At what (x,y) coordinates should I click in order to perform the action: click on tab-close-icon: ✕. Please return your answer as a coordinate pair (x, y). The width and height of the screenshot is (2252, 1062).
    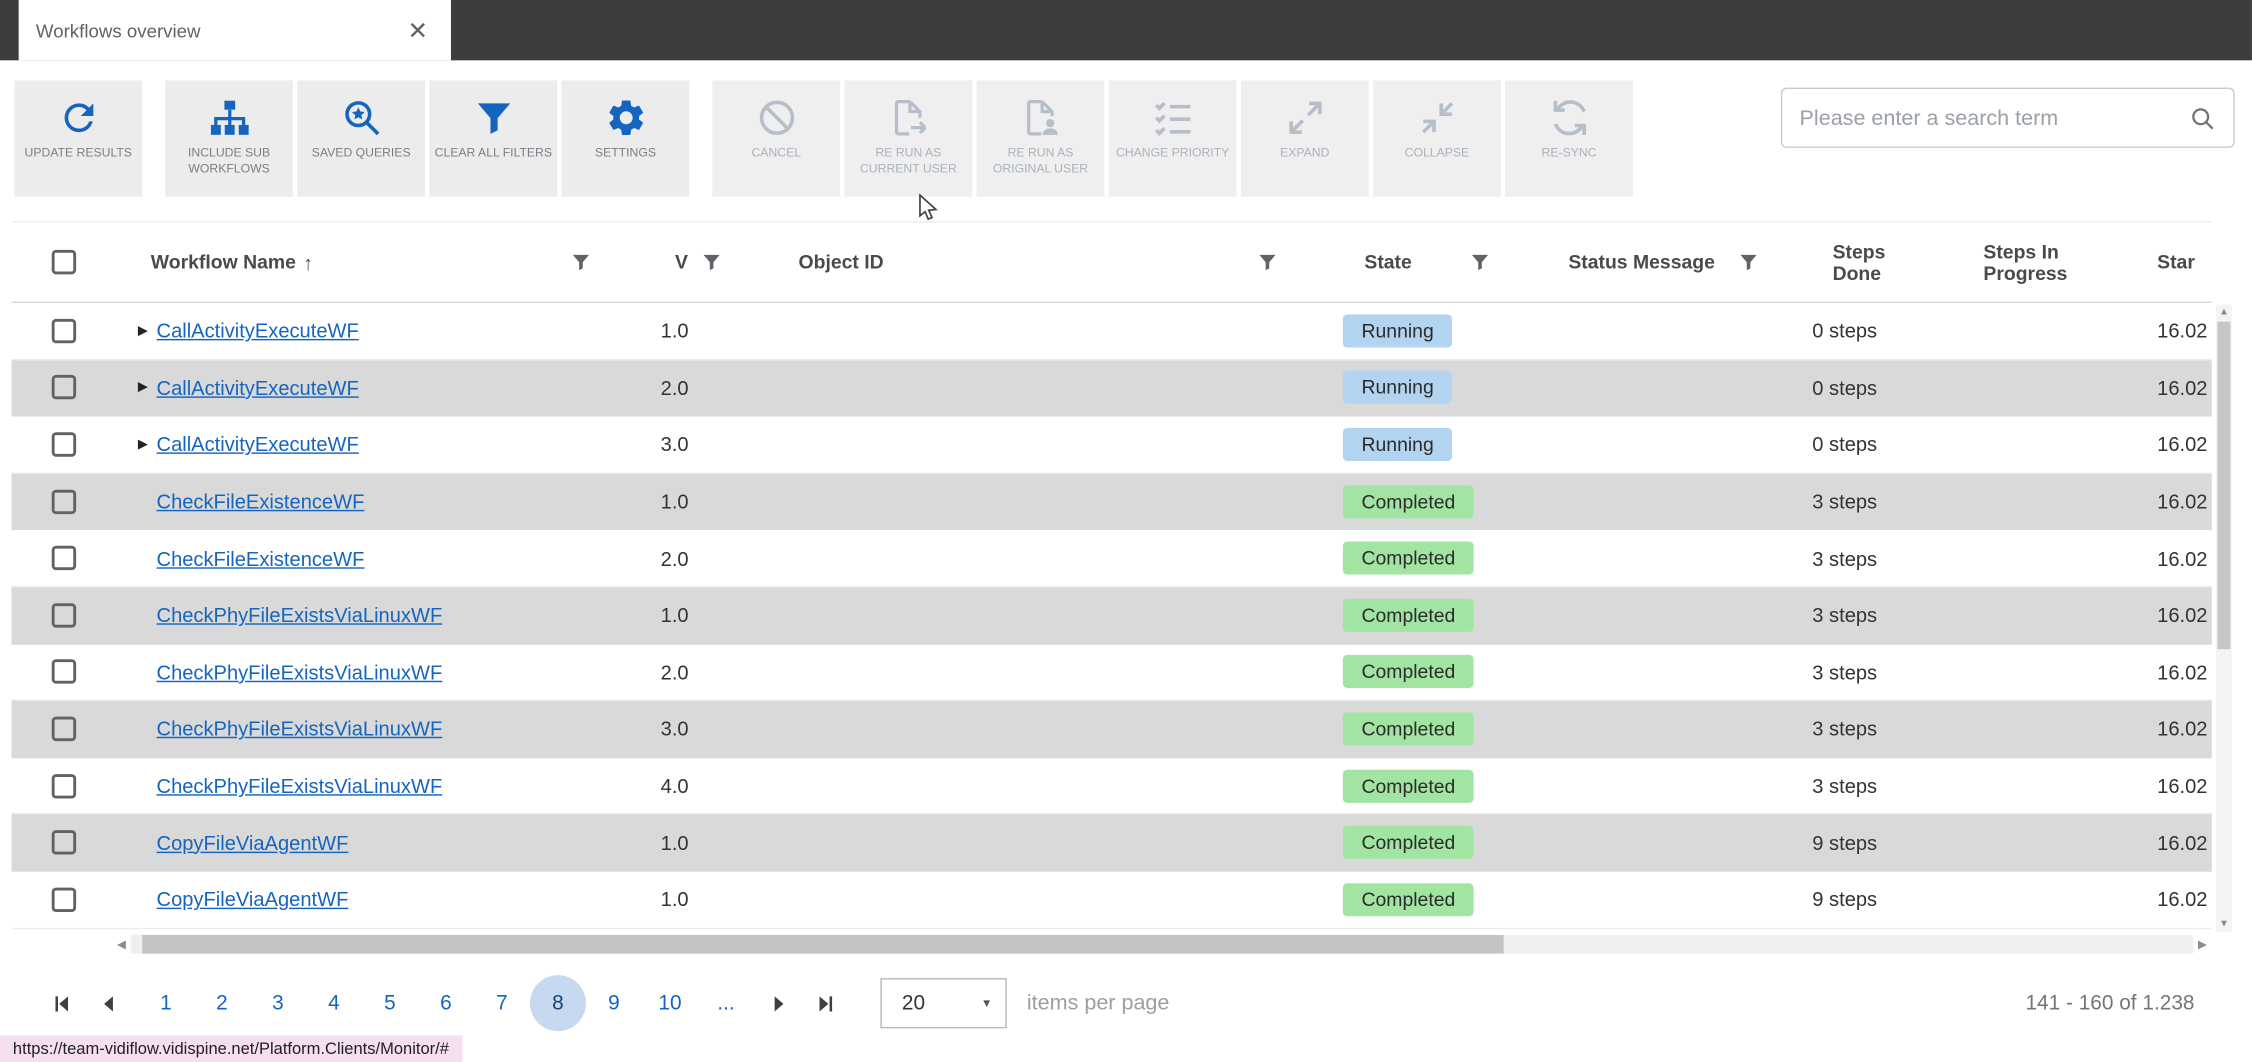
    Looking at the image, I should click on (418, 30).